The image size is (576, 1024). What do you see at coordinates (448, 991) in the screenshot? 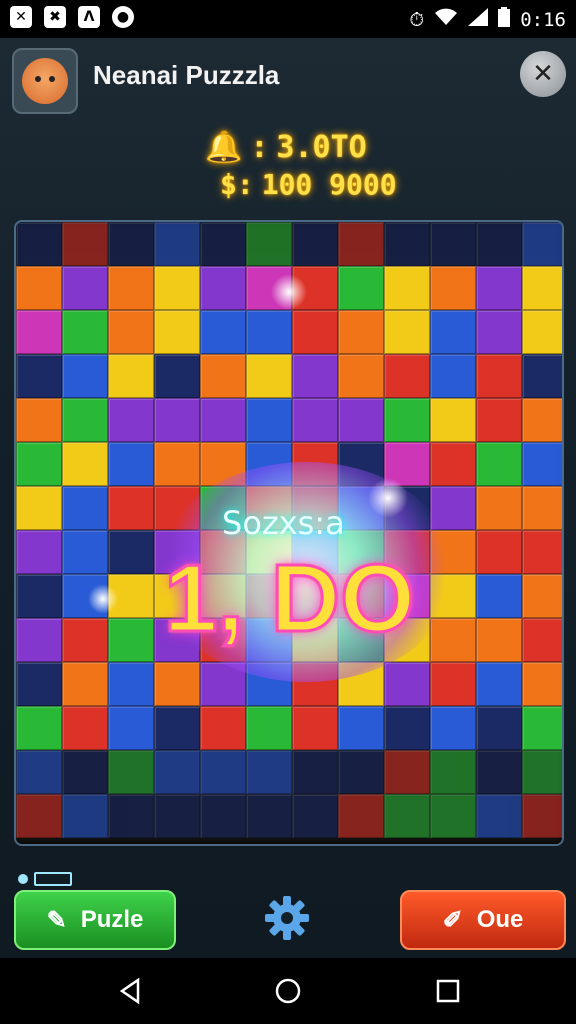
I see `recents-icon` at bounding box center [448, 991].